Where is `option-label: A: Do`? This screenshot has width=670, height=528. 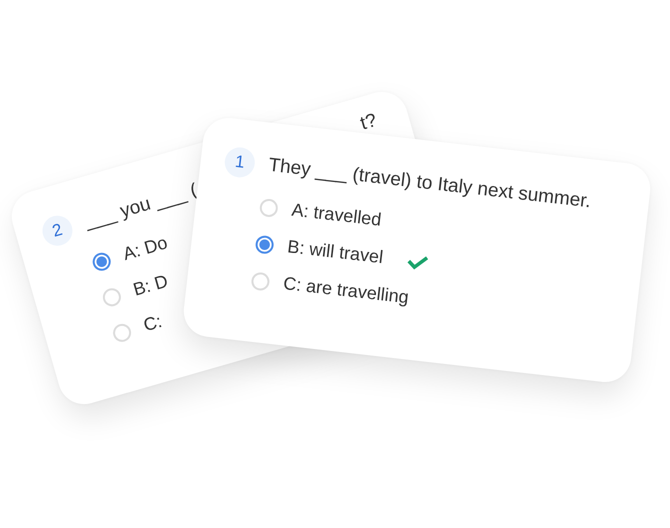 option-label: A: Do is located at coordinates (145, 248).